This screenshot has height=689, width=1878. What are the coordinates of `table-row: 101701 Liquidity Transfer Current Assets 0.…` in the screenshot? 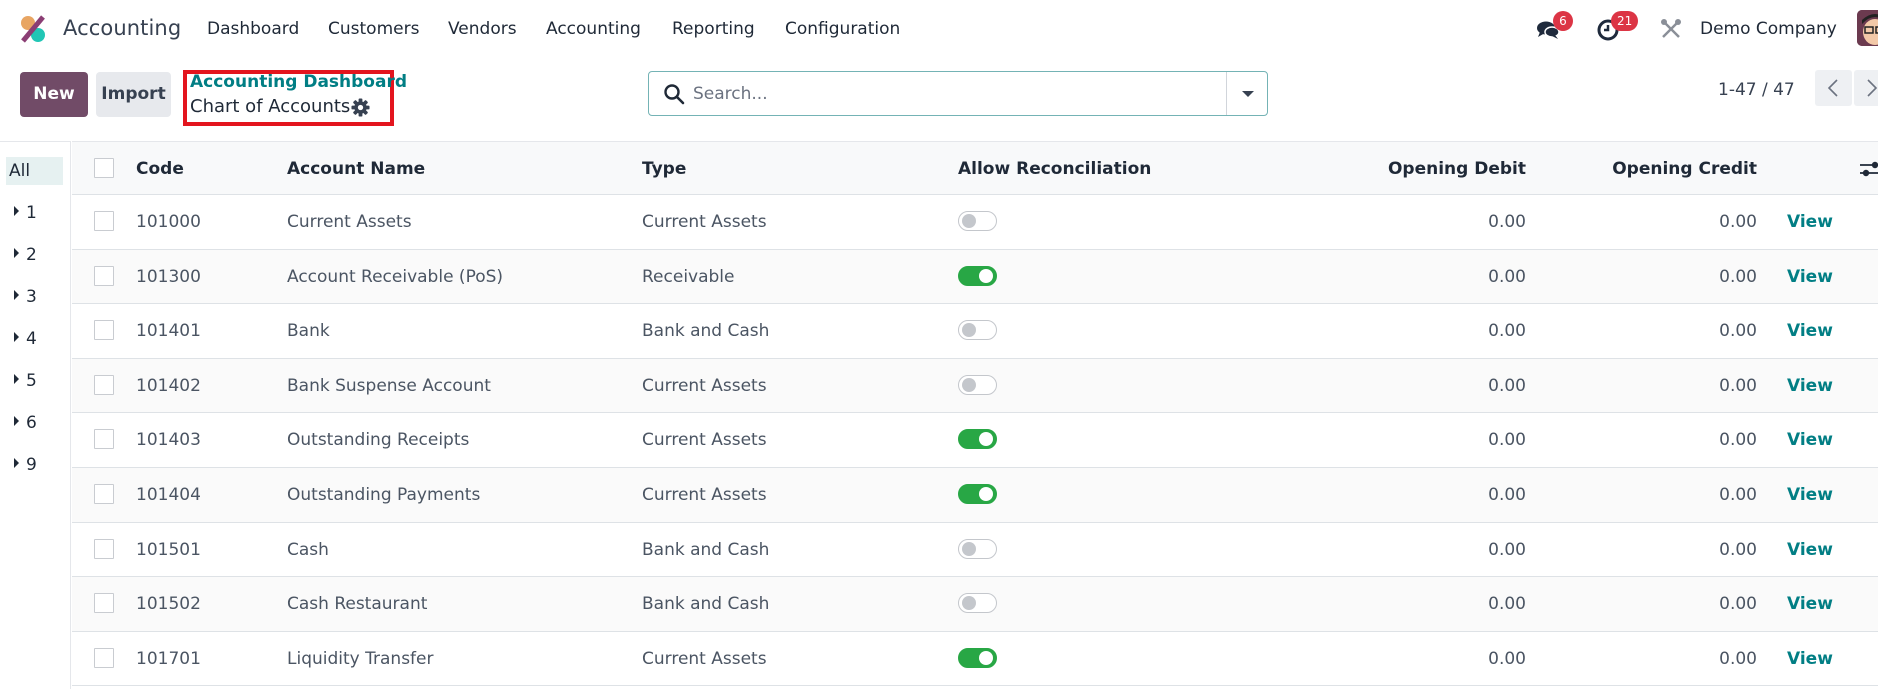 It's located at (975, 659).